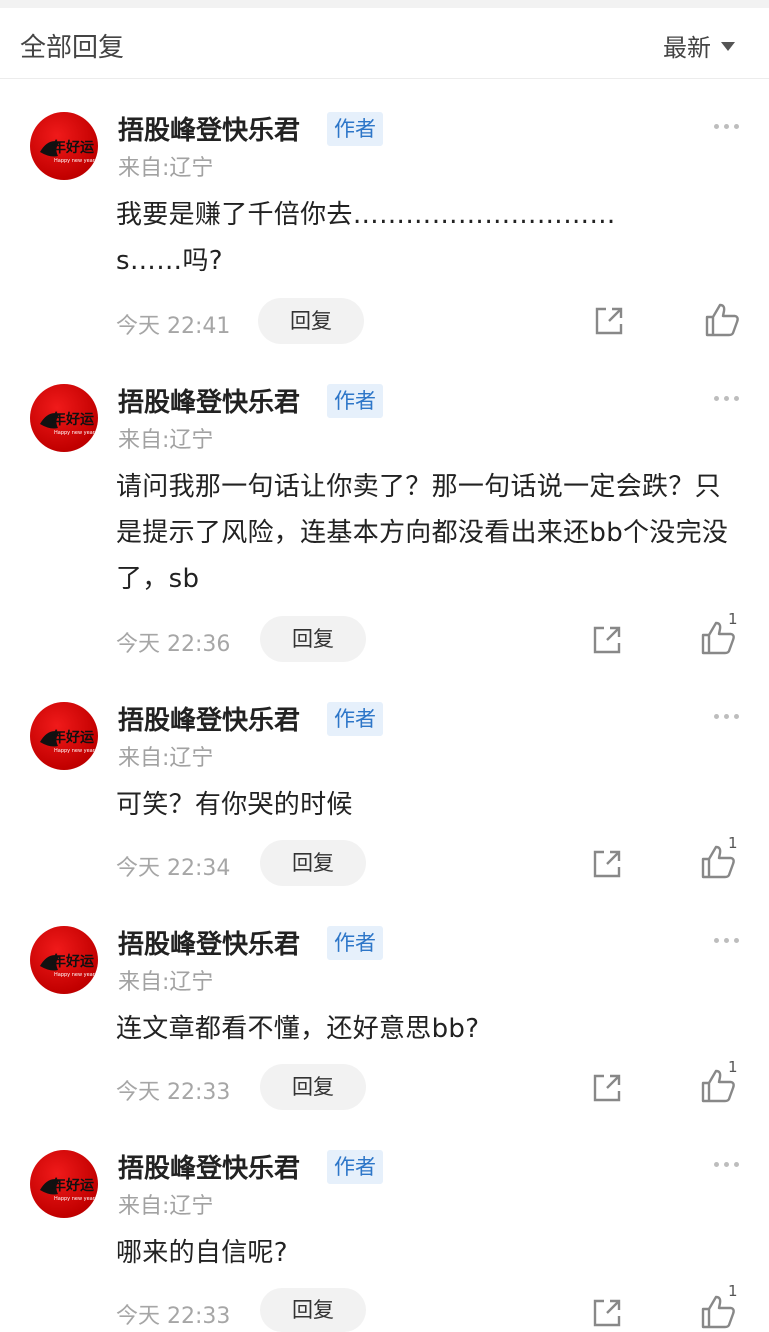 Image resolution: width=769 pixels, height=1332 pixels. I want to click on sort-dropdown: 最新, so click(699, 45).